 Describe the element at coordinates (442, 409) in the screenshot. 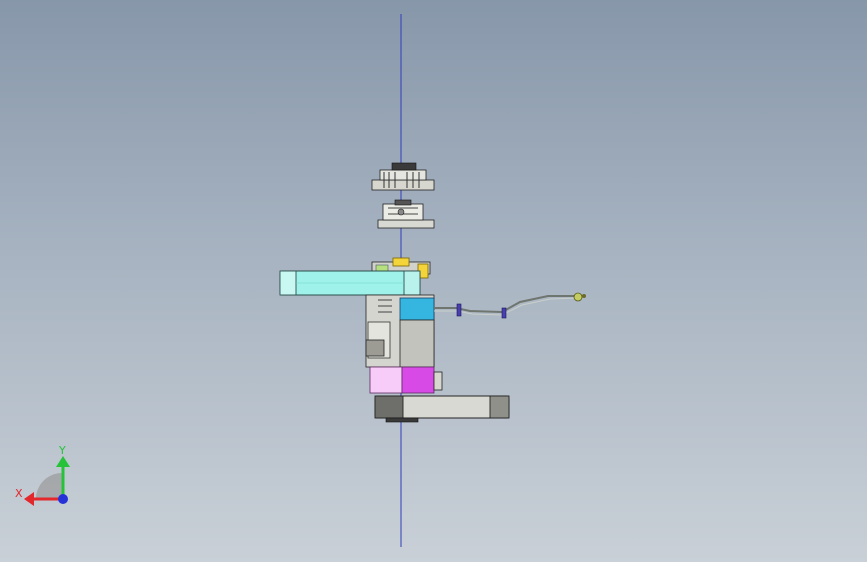

I see `lower-arm-part` at that location.